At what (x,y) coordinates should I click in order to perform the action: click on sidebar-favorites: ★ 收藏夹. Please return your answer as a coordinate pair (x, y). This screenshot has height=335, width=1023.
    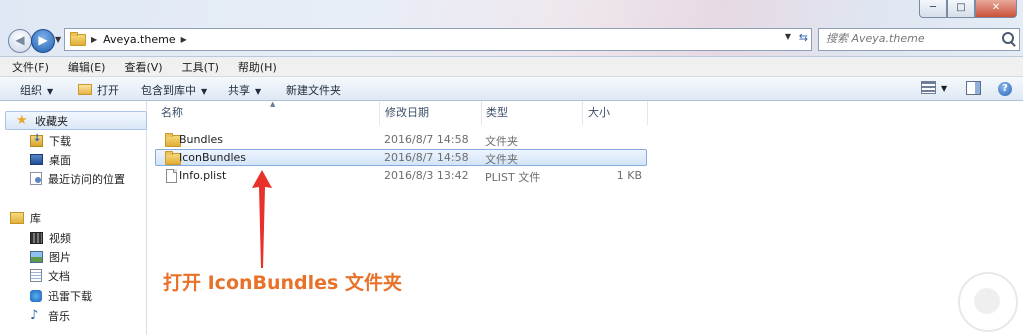
    Looking at the image, I should click on (76, 120).